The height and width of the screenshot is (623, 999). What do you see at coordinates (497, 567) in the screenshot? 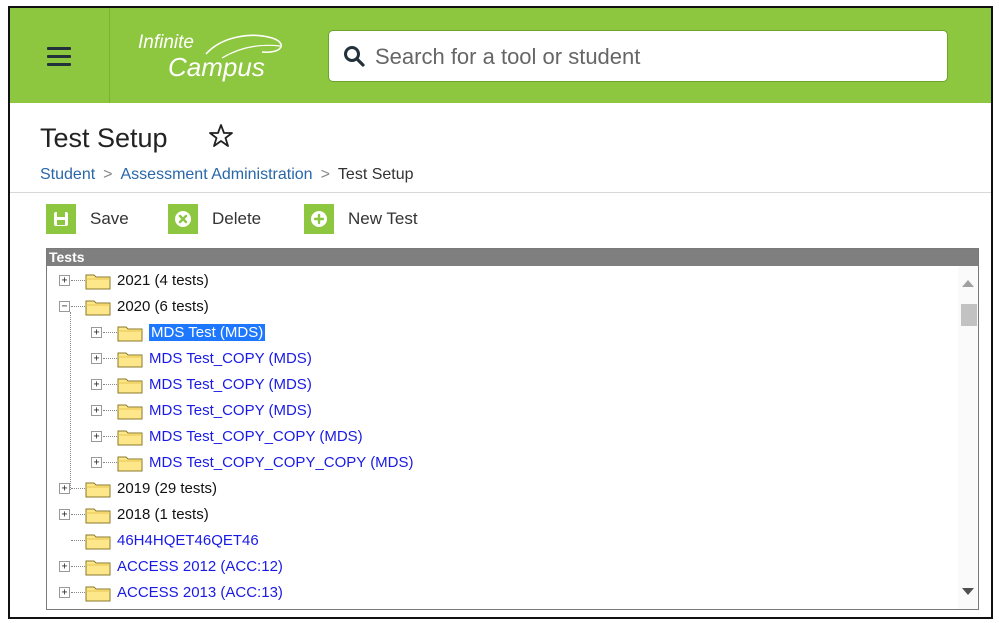
I see `tree-item: + ACCESS 2012 (ACC:12)` at bounding box center [497, 567].